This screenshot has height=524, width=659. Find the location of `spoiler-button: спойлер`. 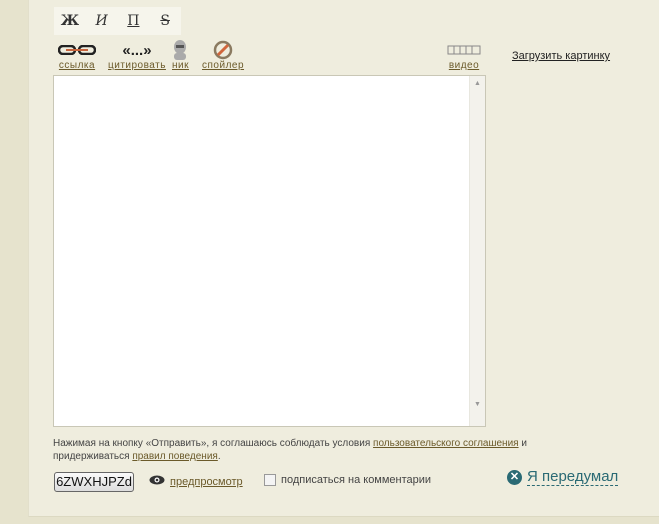

spoiler-button: спойлер is located at coordinates (223, 55).